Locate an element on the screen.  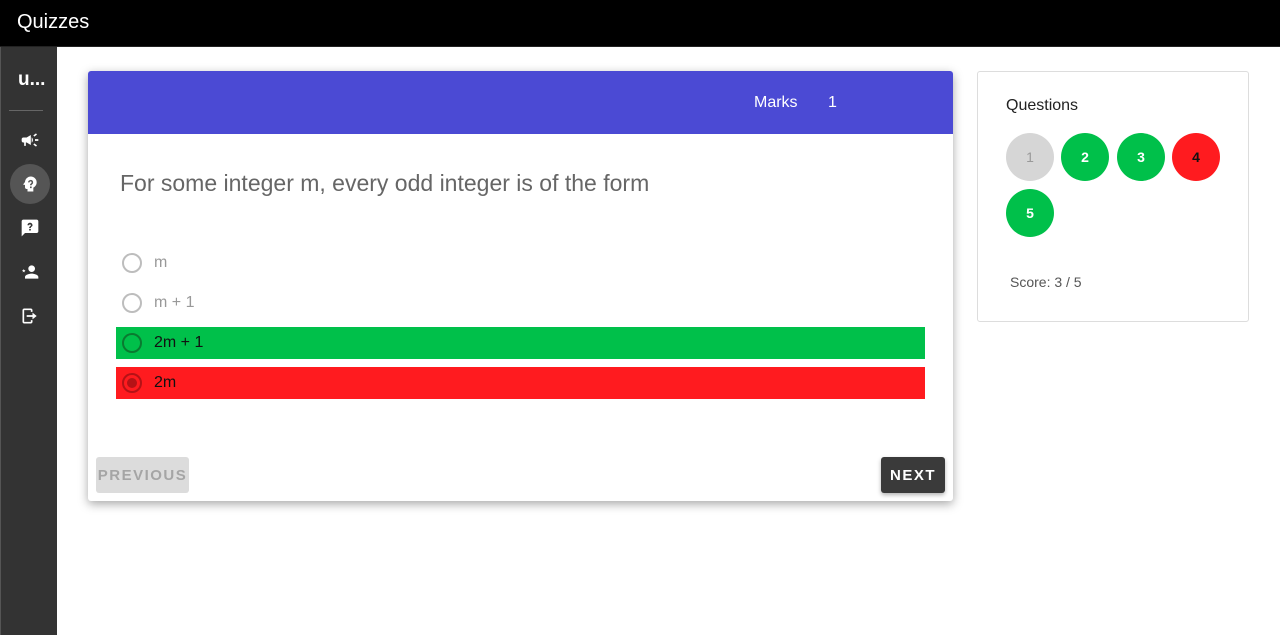
app-title: Quizzes is located at coordinates (53, 22).